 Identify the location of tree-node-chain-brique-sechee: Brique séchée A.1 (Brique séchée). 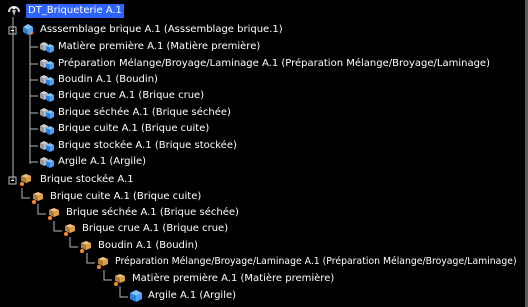
(206, 213).